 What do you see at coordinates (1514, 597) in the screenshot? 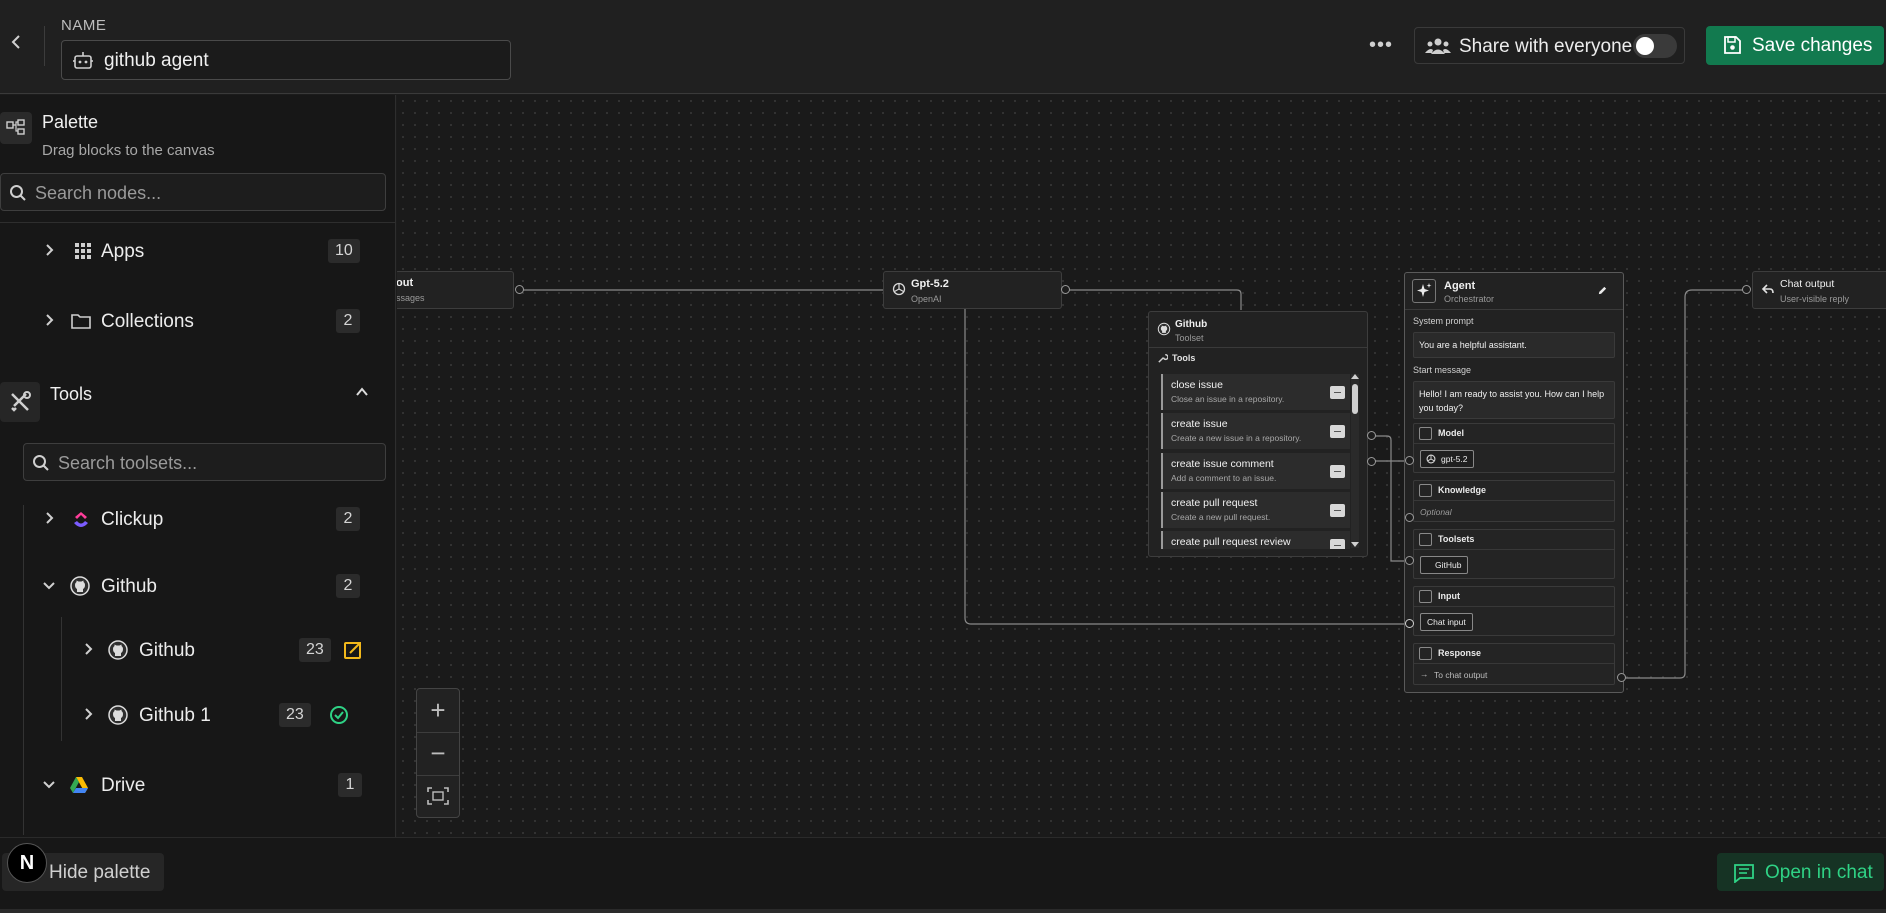
I see `section-header: Input` at bounding box center [1514, 597].